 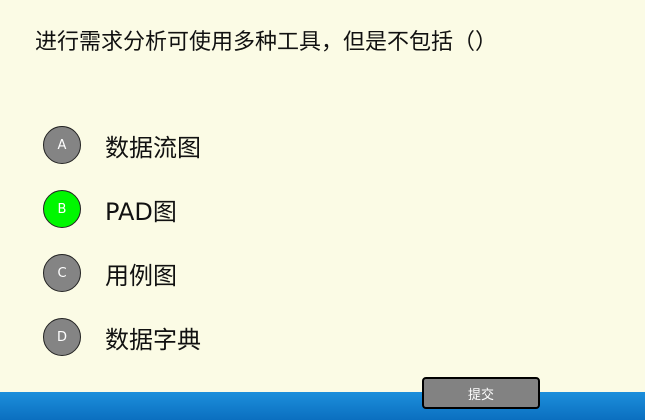 What do you see at coordinates (153, 339) in the screenshot?
I see `option-d-label: 数据字典` at bounding box center [153, 339].